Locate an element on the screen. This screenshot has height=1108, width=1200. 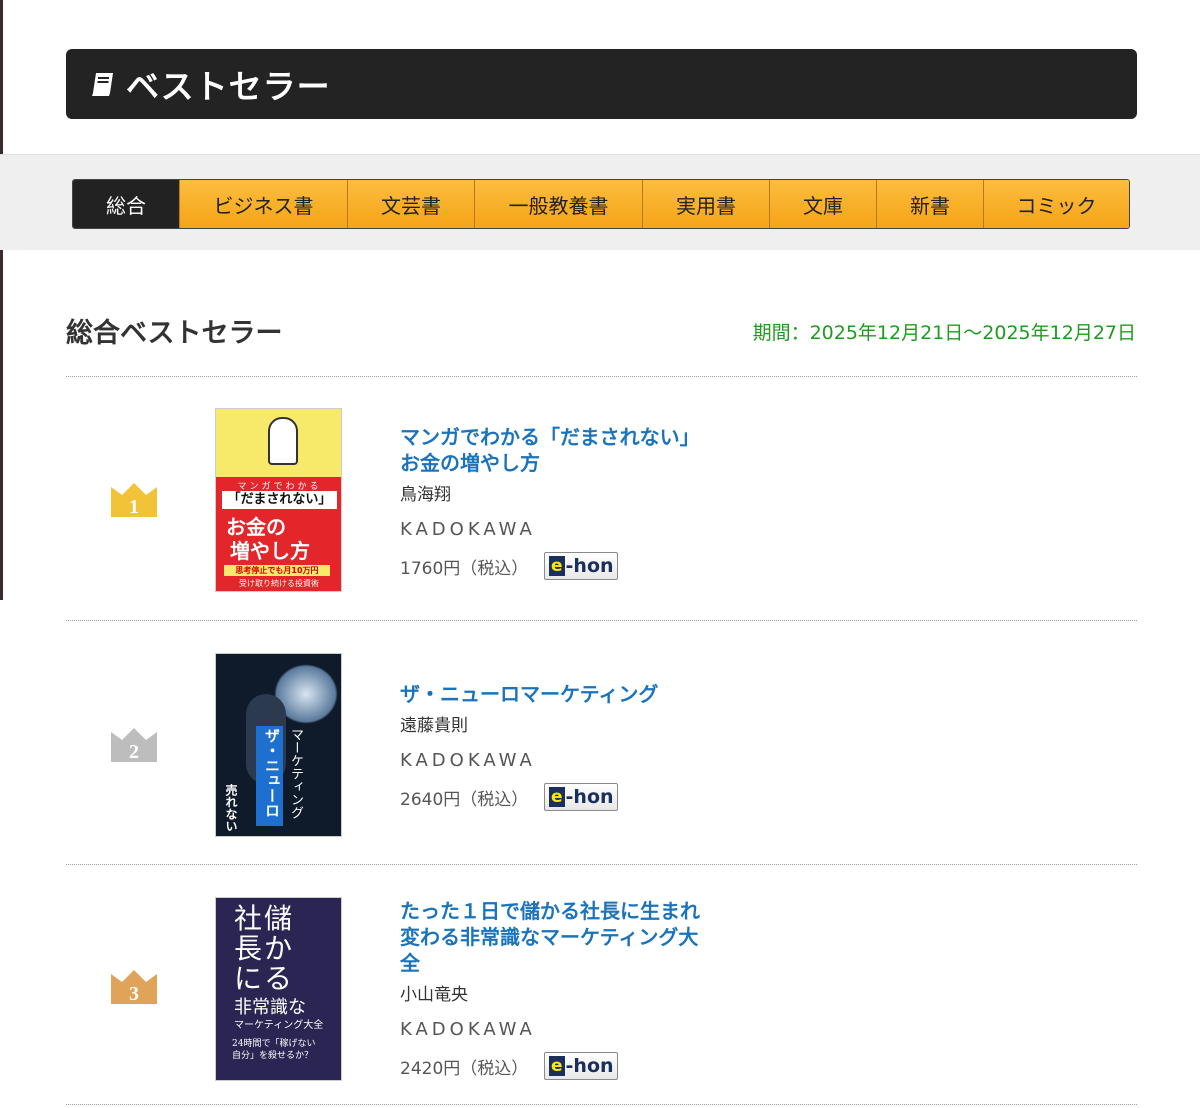
category-tab-bar: 総合 ビジネス書 文芸書 一般教養書 実用書 文庫 新書 コミック is located at coordinates (600, 202).